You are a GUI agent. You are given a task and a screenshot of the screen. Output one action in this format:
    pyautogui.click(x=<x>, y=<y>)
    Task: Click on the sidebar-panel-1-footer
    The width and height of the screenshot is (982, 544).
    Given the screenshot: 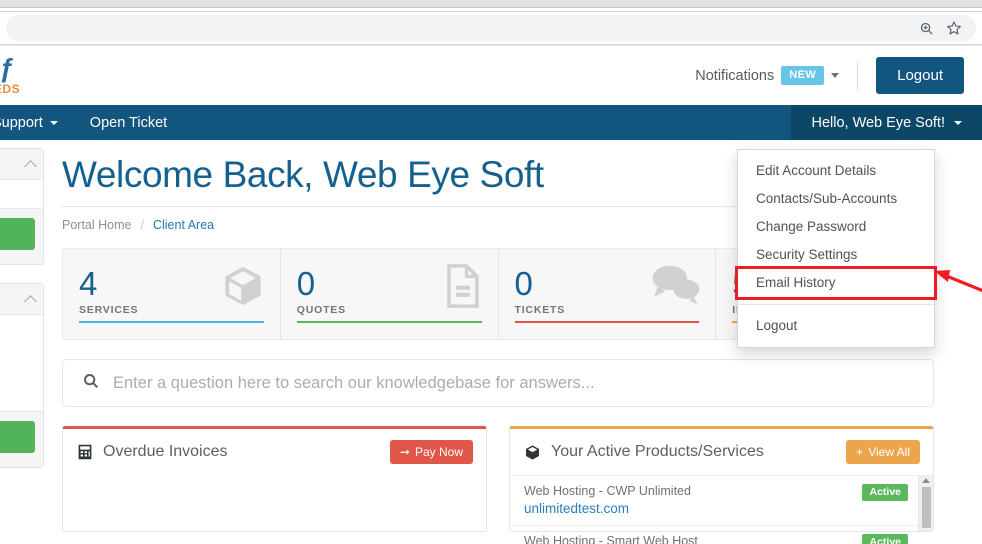 What is the action you would take?
    pyautogui.click(x=21, y=236)
    